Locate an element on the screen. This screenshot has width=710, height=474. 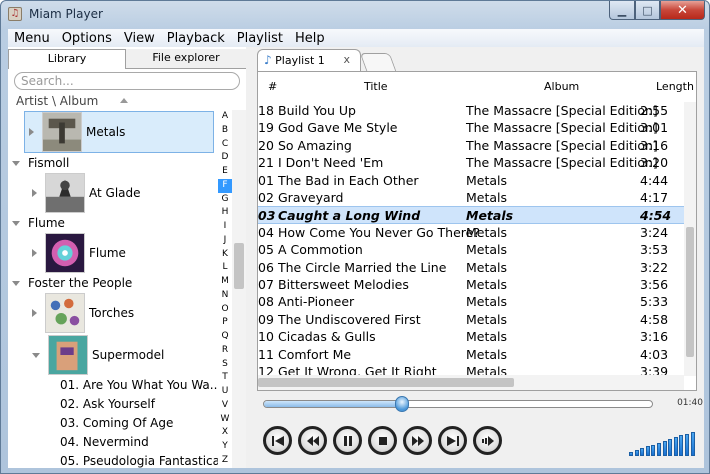
tab-library: Library is located at coordinates (67, 59).